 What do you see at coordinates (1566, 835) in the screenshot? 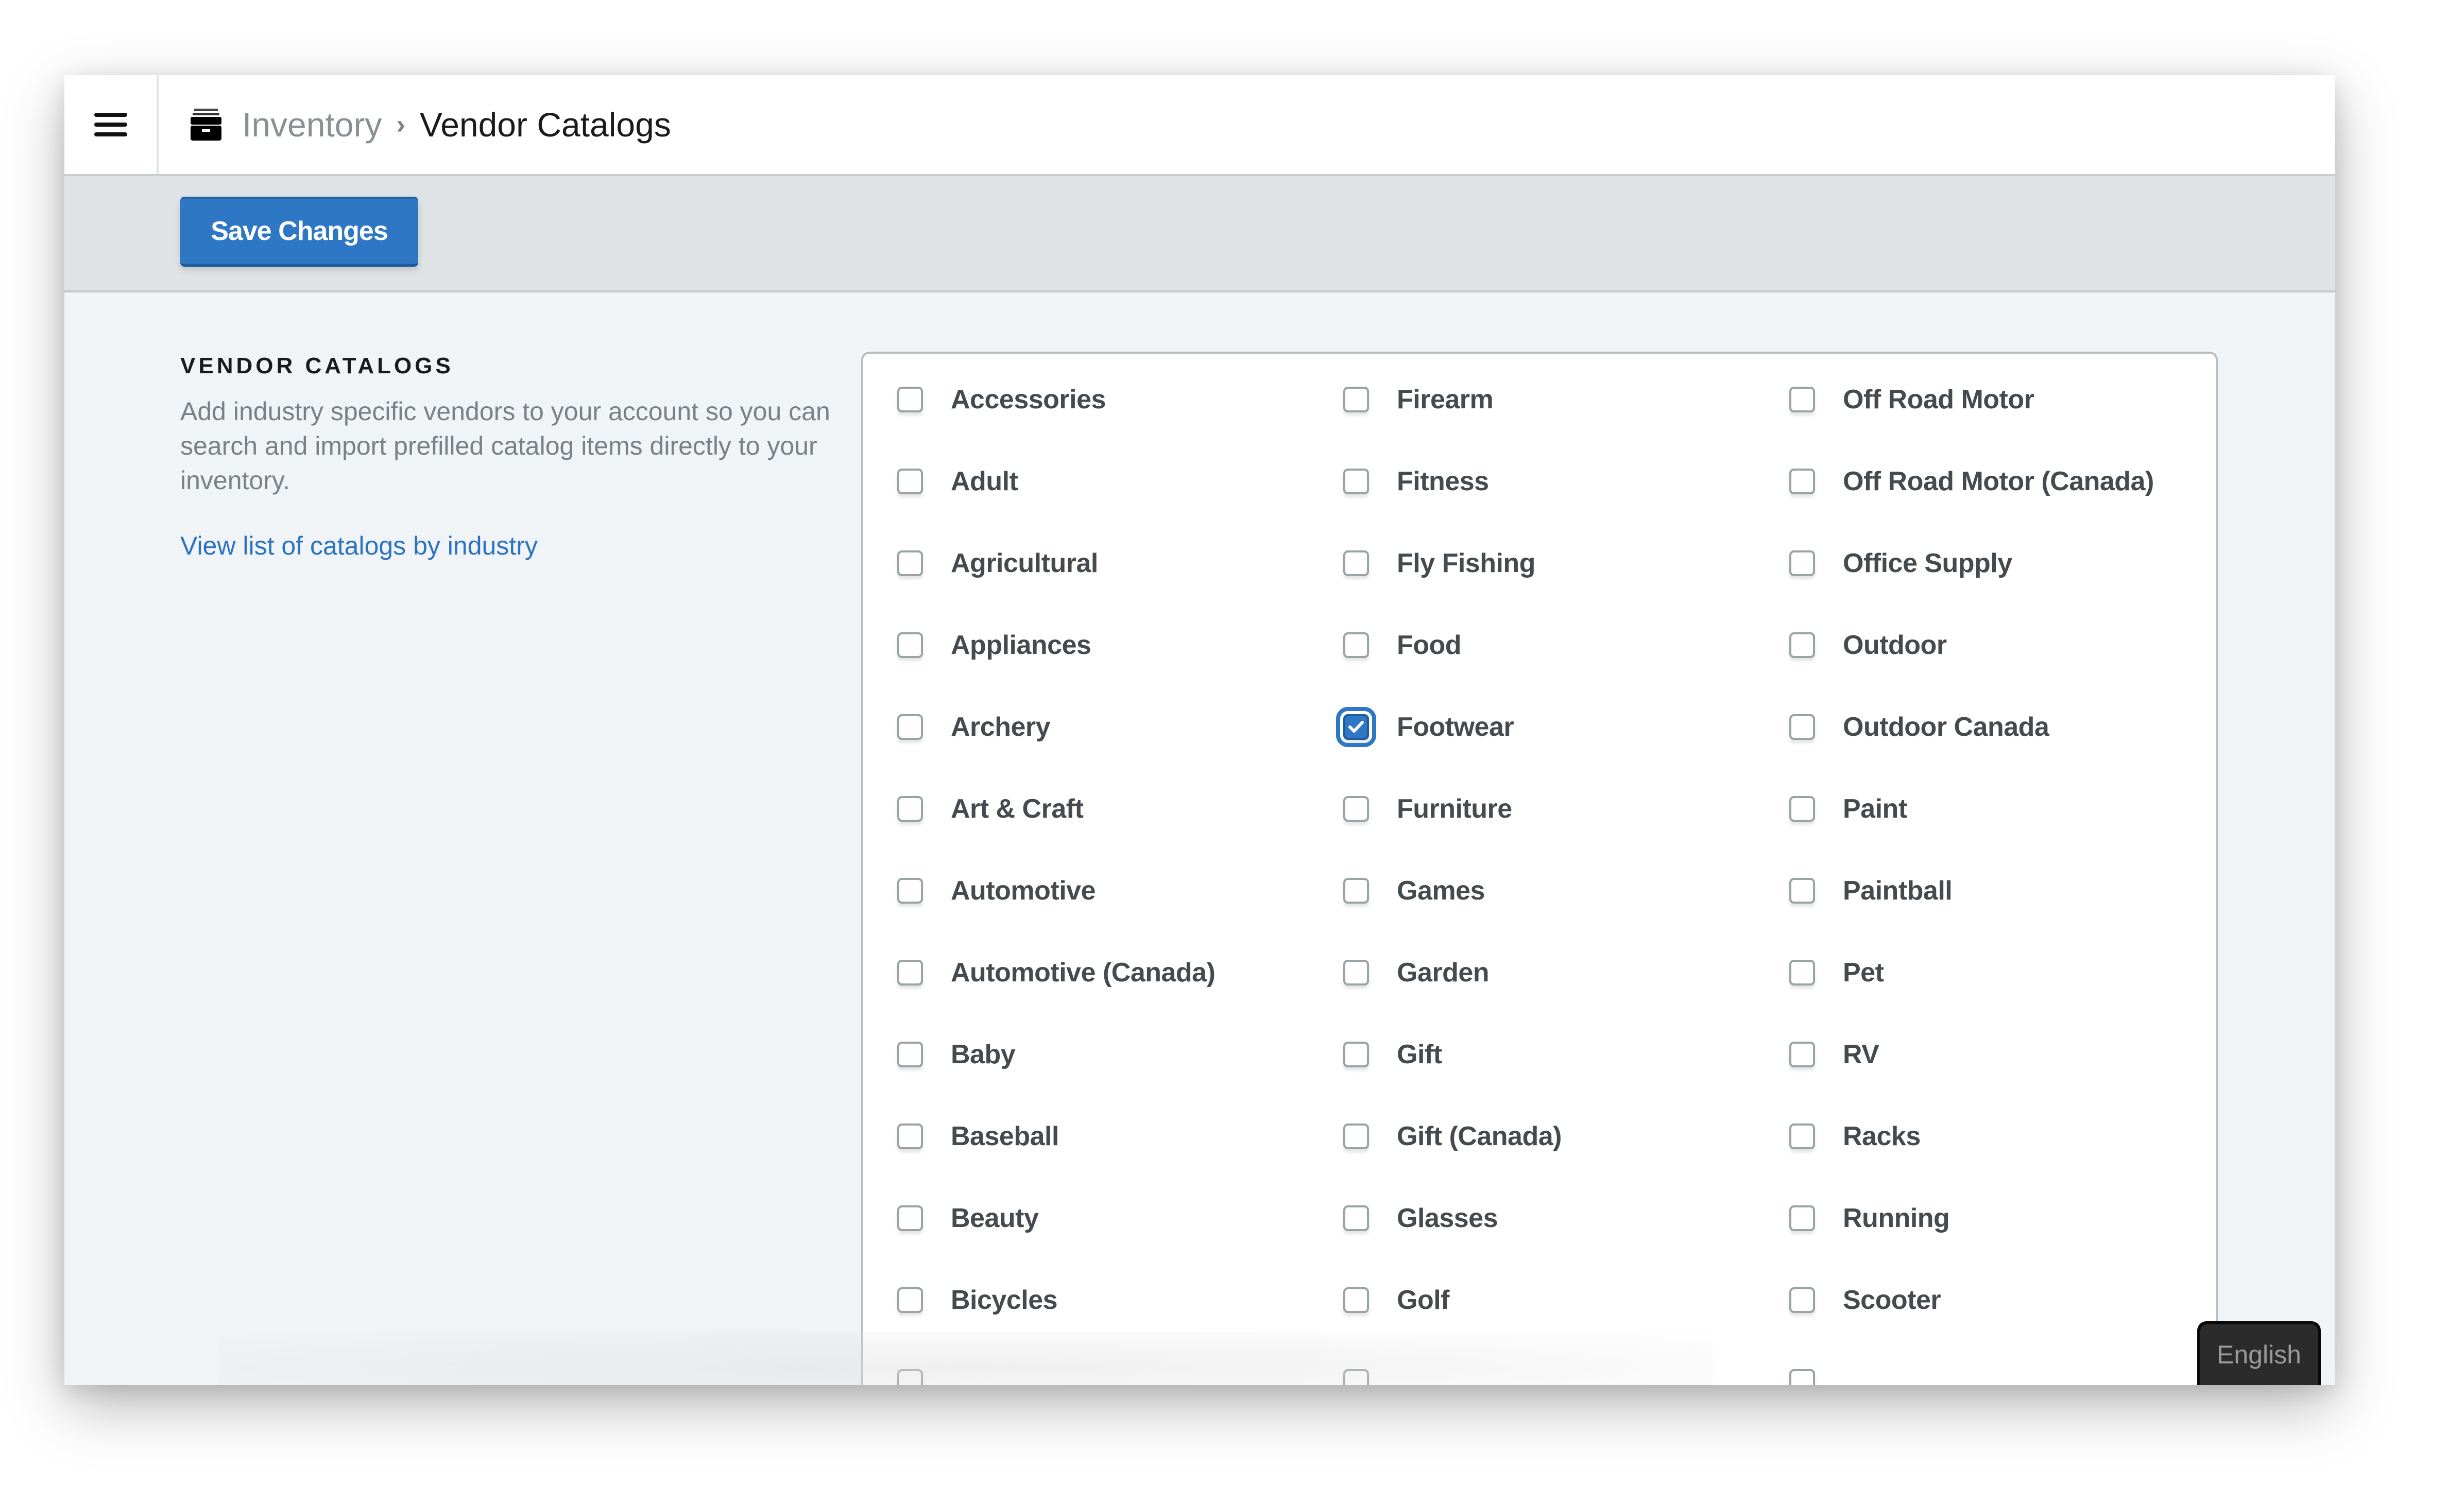
I see `catalog-checkbox-item: Furniture` at bounding box center [1566, 835].